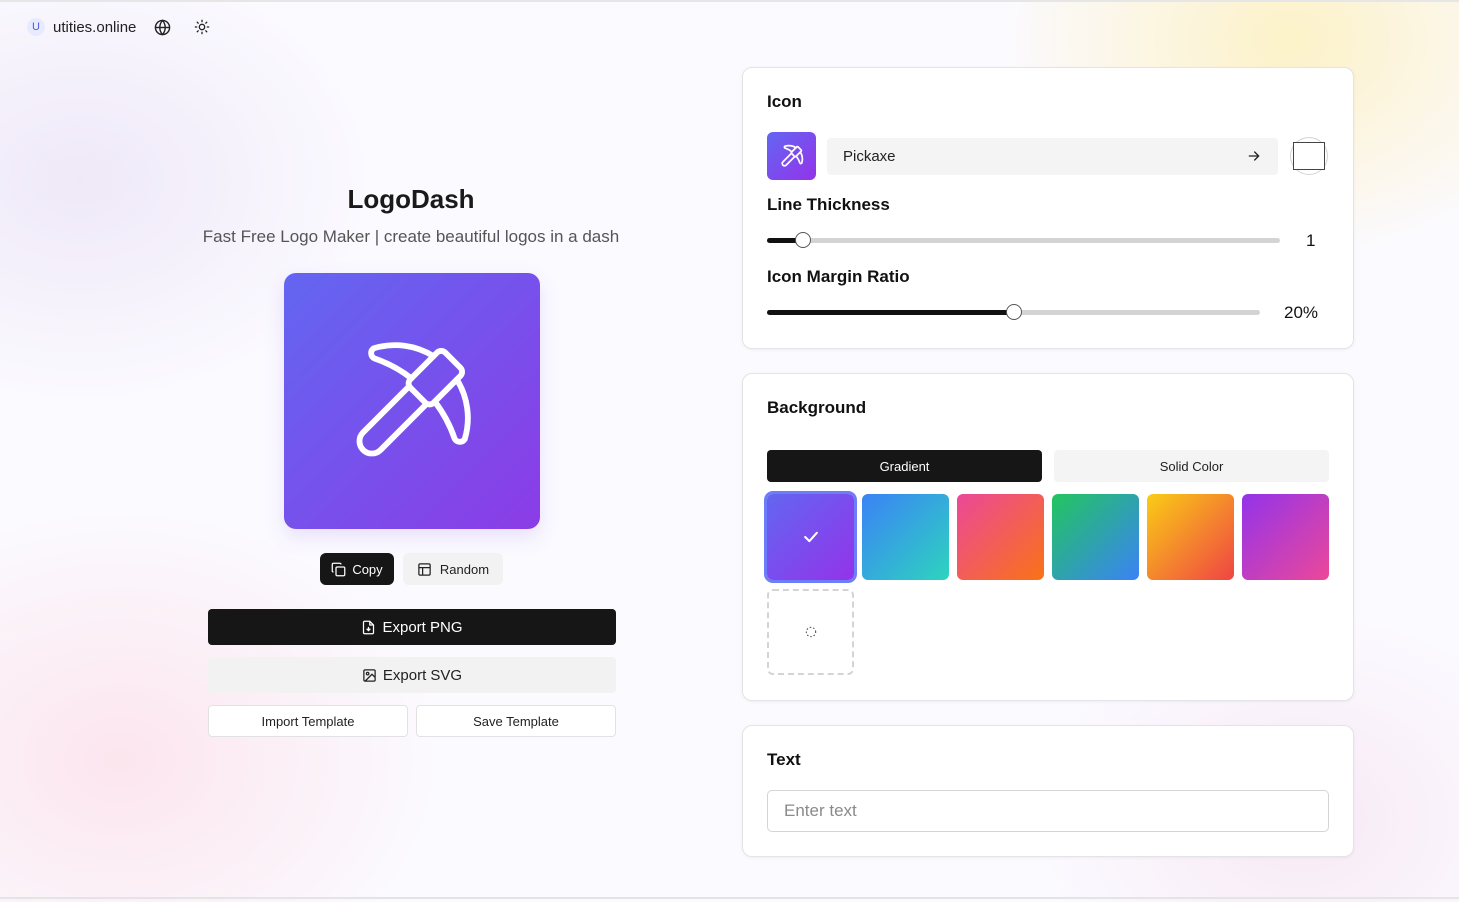 The height and width of the screenshot is (902, 1459). Describe the element at coordinates (36, 27) in the screenshot. I see `site-badge: U` at that location.